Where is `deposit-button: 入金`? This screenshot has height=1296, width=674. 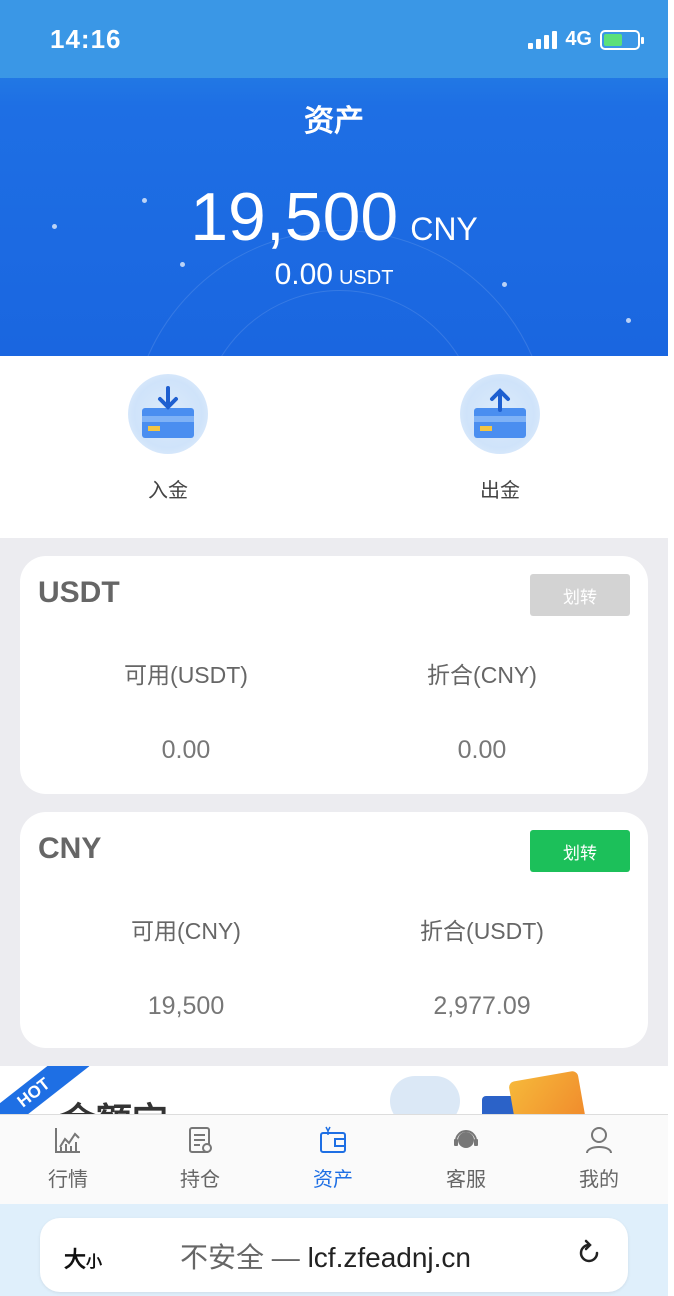
deposit-button: 入金 is located at coordinates (168, 438).